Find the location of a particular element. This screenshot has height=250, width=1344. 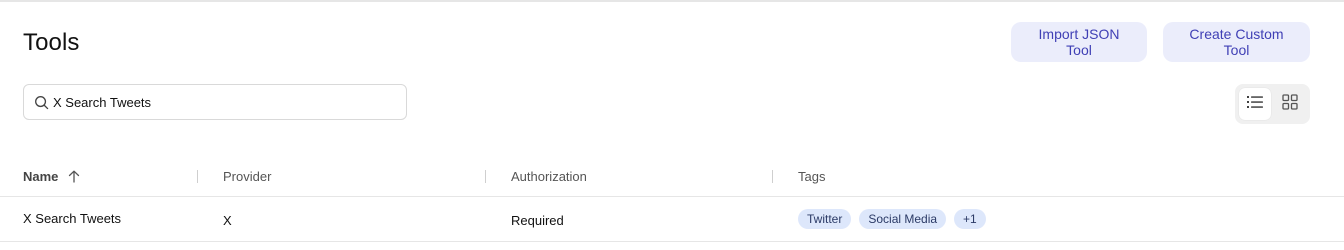

column-header-tags: Tags is located at coordinates (811, 176).